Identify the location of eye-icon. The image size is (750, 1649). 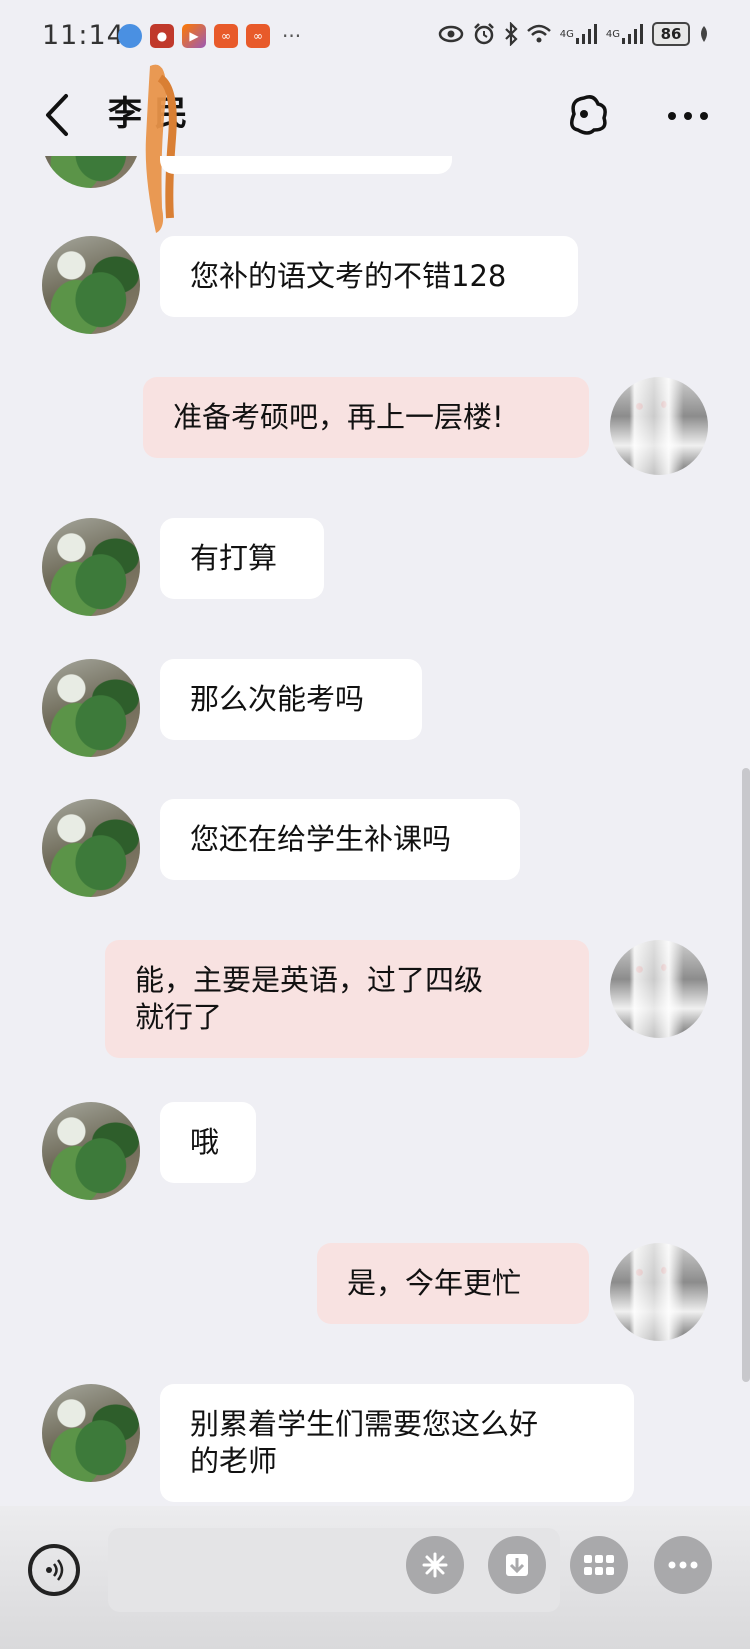
(450, 34).